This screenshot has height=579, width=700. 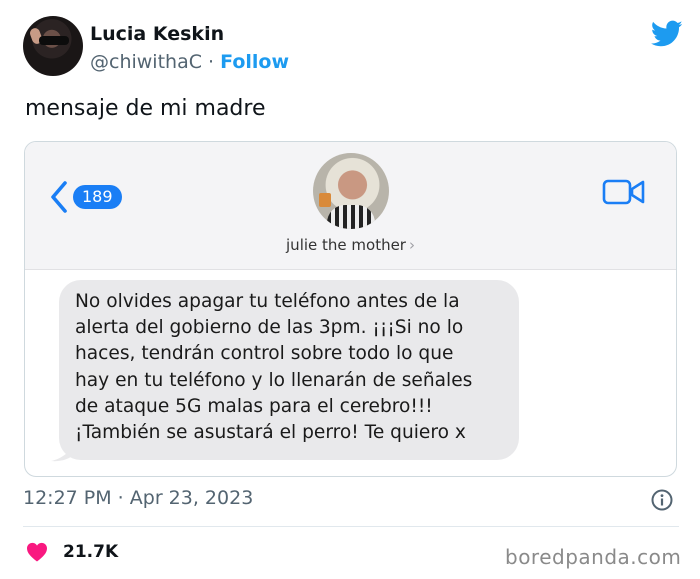 I want to click on like-button: 21.7K, so click(x=72, y=552).